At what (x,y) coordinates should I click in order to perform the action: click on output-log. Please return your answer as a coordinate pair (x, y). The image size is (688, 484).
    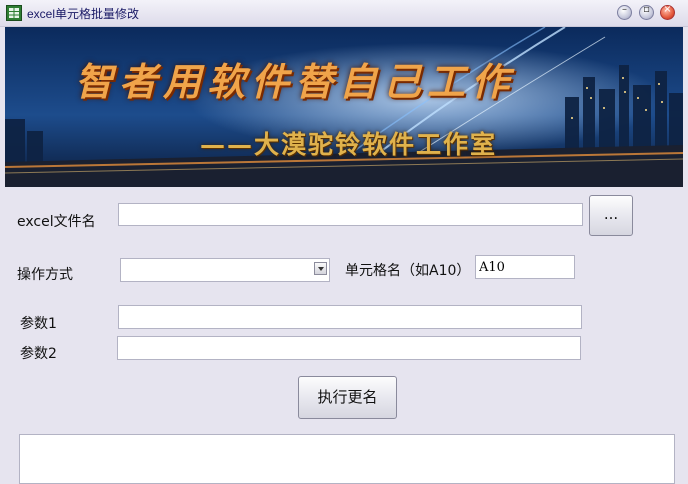
    Looking at the image, I should click on (347, 459).